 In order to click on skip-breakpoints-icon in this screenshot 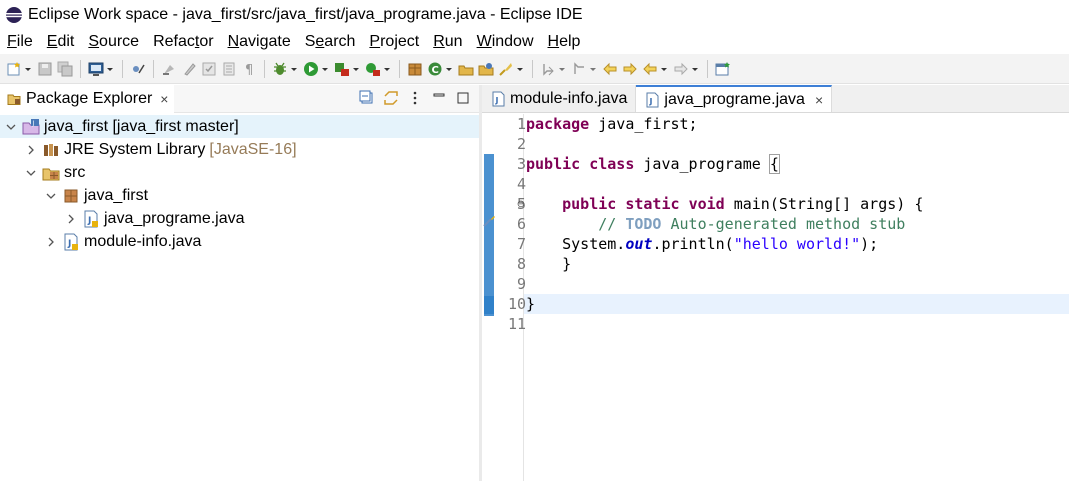, I will do `click(138, 69)`.